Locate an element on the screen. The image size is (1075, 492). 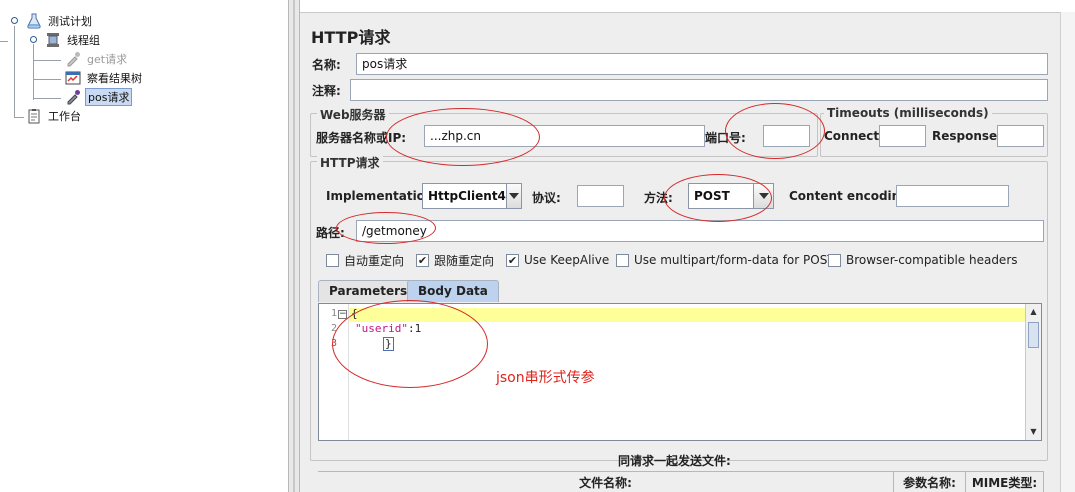
follow-redirect-checkbox: ✔ 跟随重定向 is located at coordinates (455, 260).